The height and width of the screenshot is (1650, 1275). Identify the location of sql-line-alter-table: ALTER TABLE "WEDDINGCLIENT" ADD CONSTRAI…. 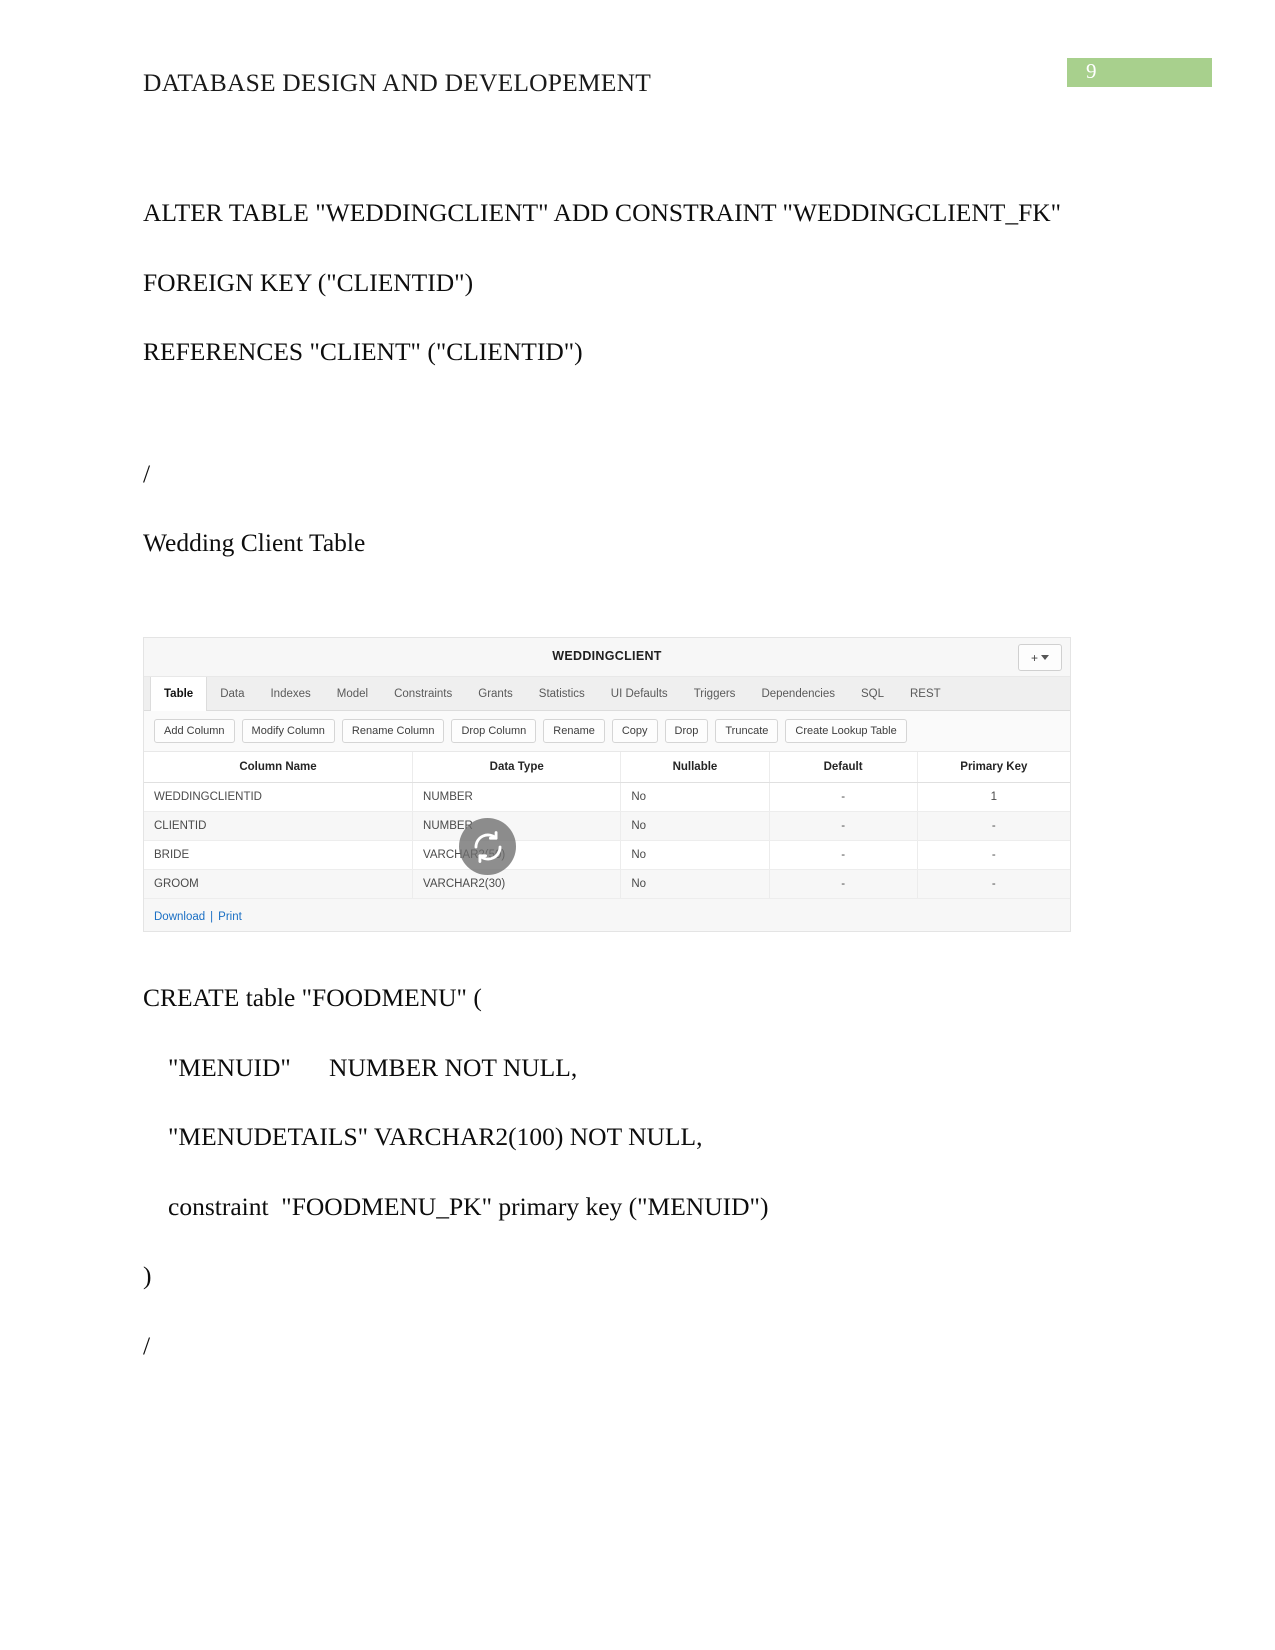
(602, 212).